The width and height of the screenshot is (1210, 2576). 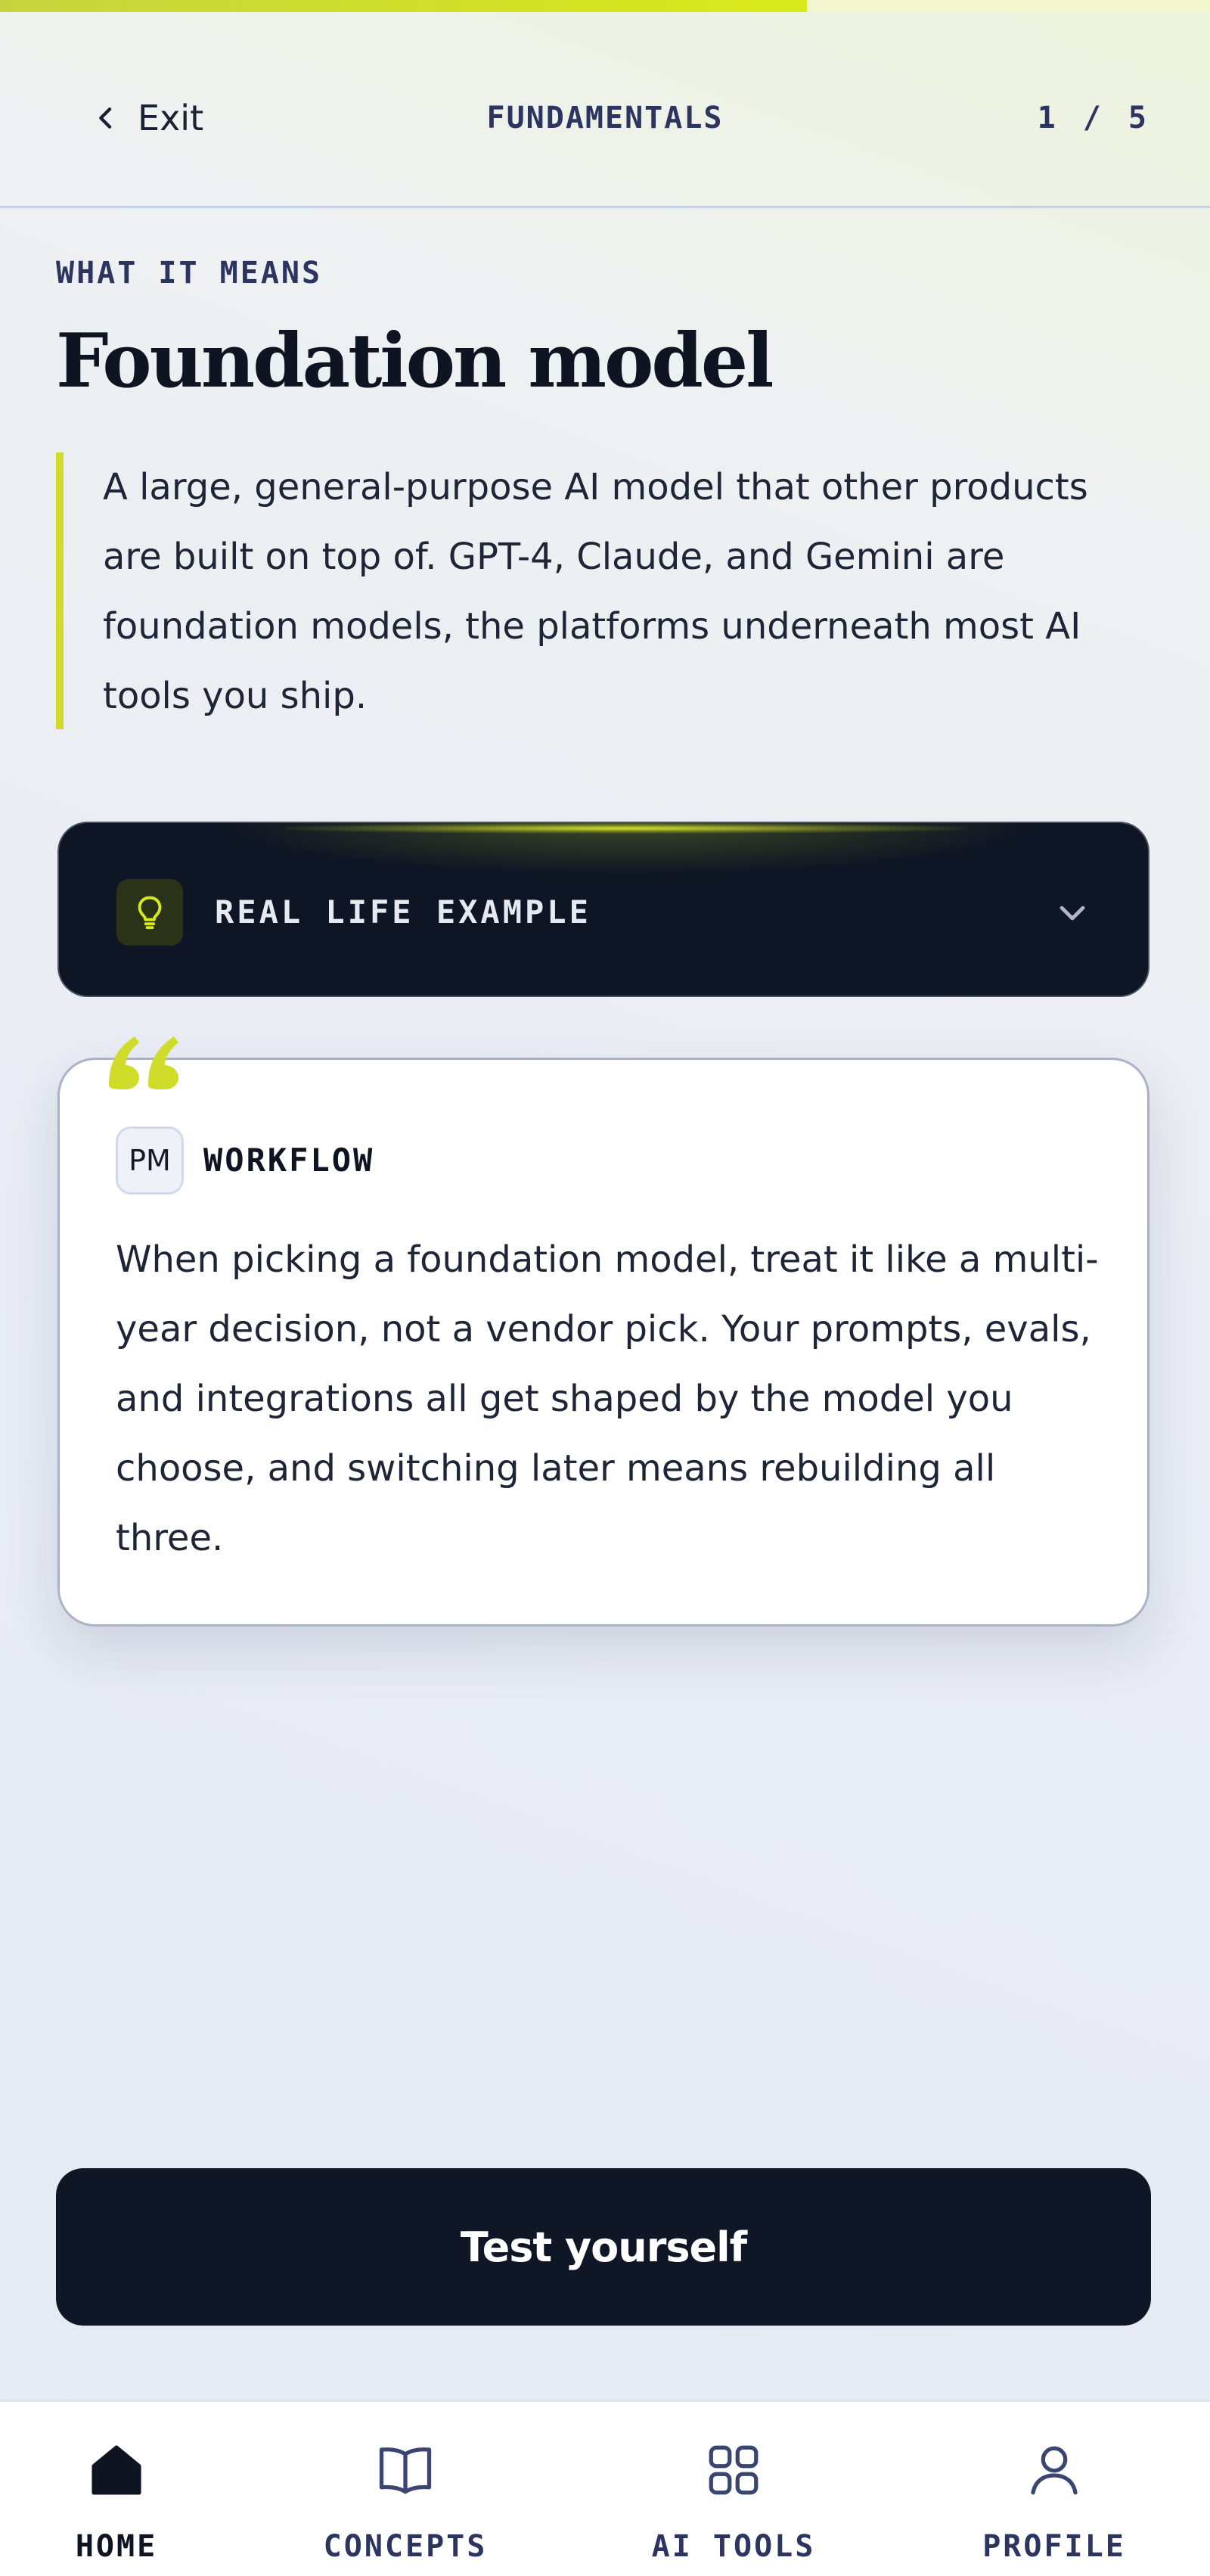 I want to click on lightbulb-icon, so click(x=150, y=913).